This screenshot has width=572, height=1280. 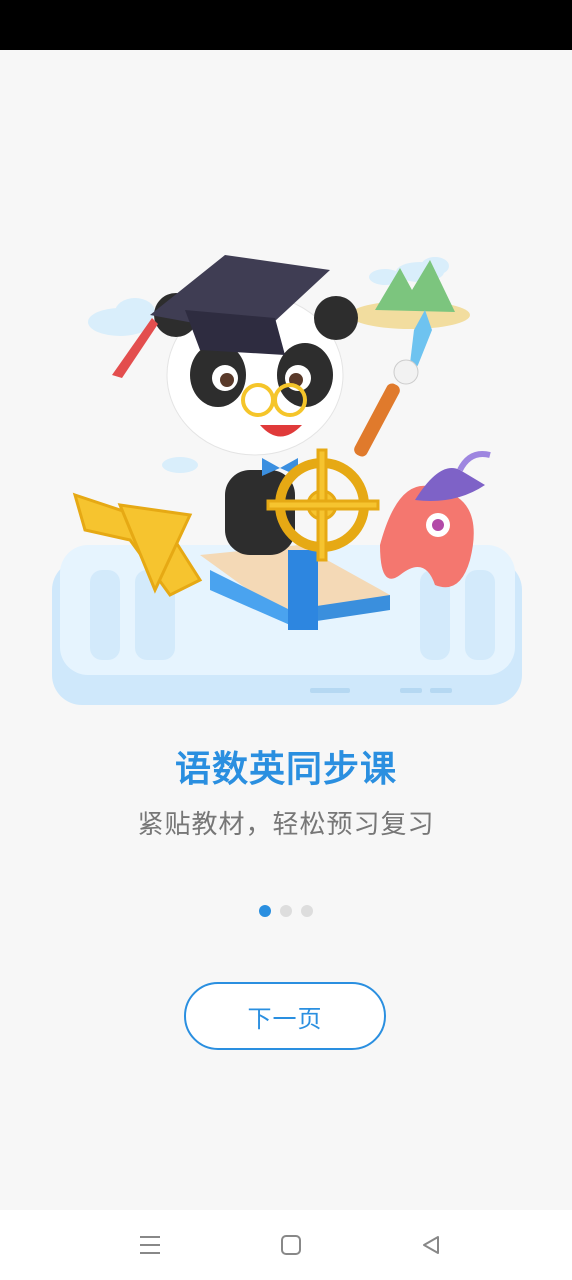 I want to click on next-page-button: 下一页, so click(x=285, y=1016).